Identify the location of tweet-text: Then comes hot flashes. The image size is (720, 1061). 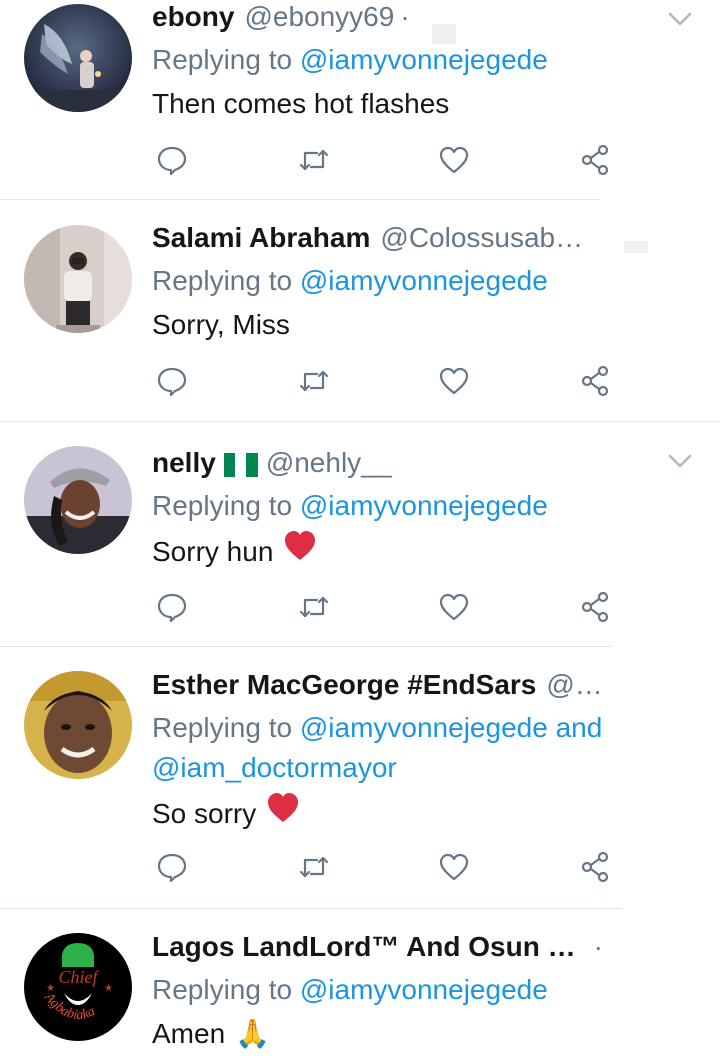
(388, 104).